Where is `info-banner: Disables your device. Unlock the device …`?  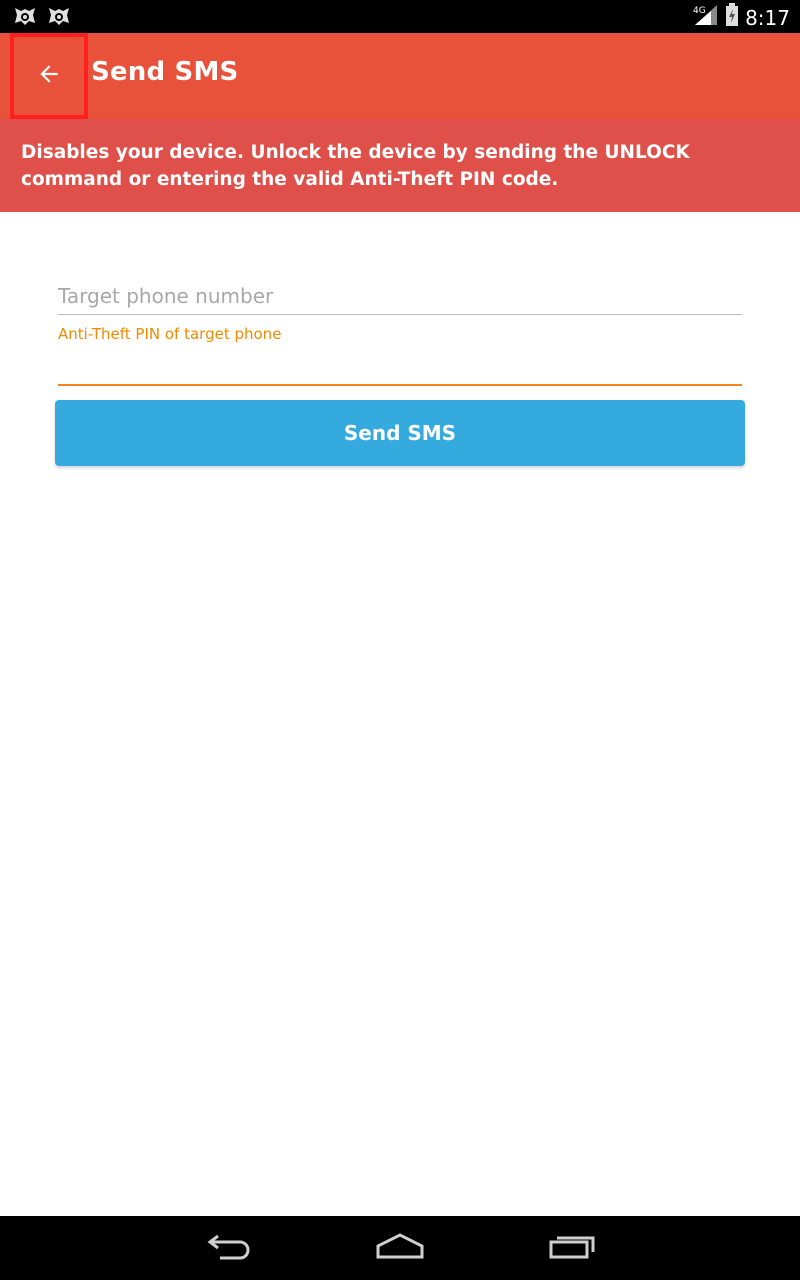 info-banner: Disables your device. Unlock the device … is located at coordinates (400, 165).